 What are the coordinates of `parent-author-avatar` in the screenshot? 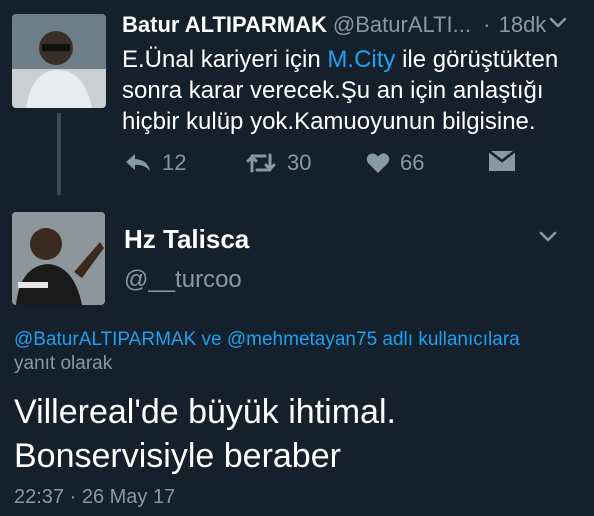 It's located at (59, 61).